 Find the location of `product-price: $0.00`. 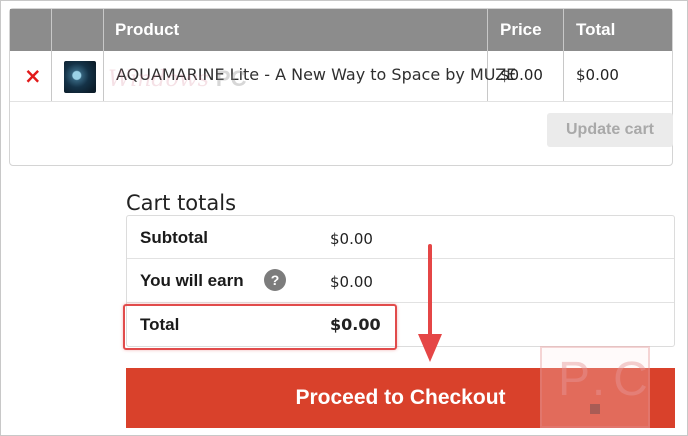

product-price: $0.00 is located at coordinates (521, 75).